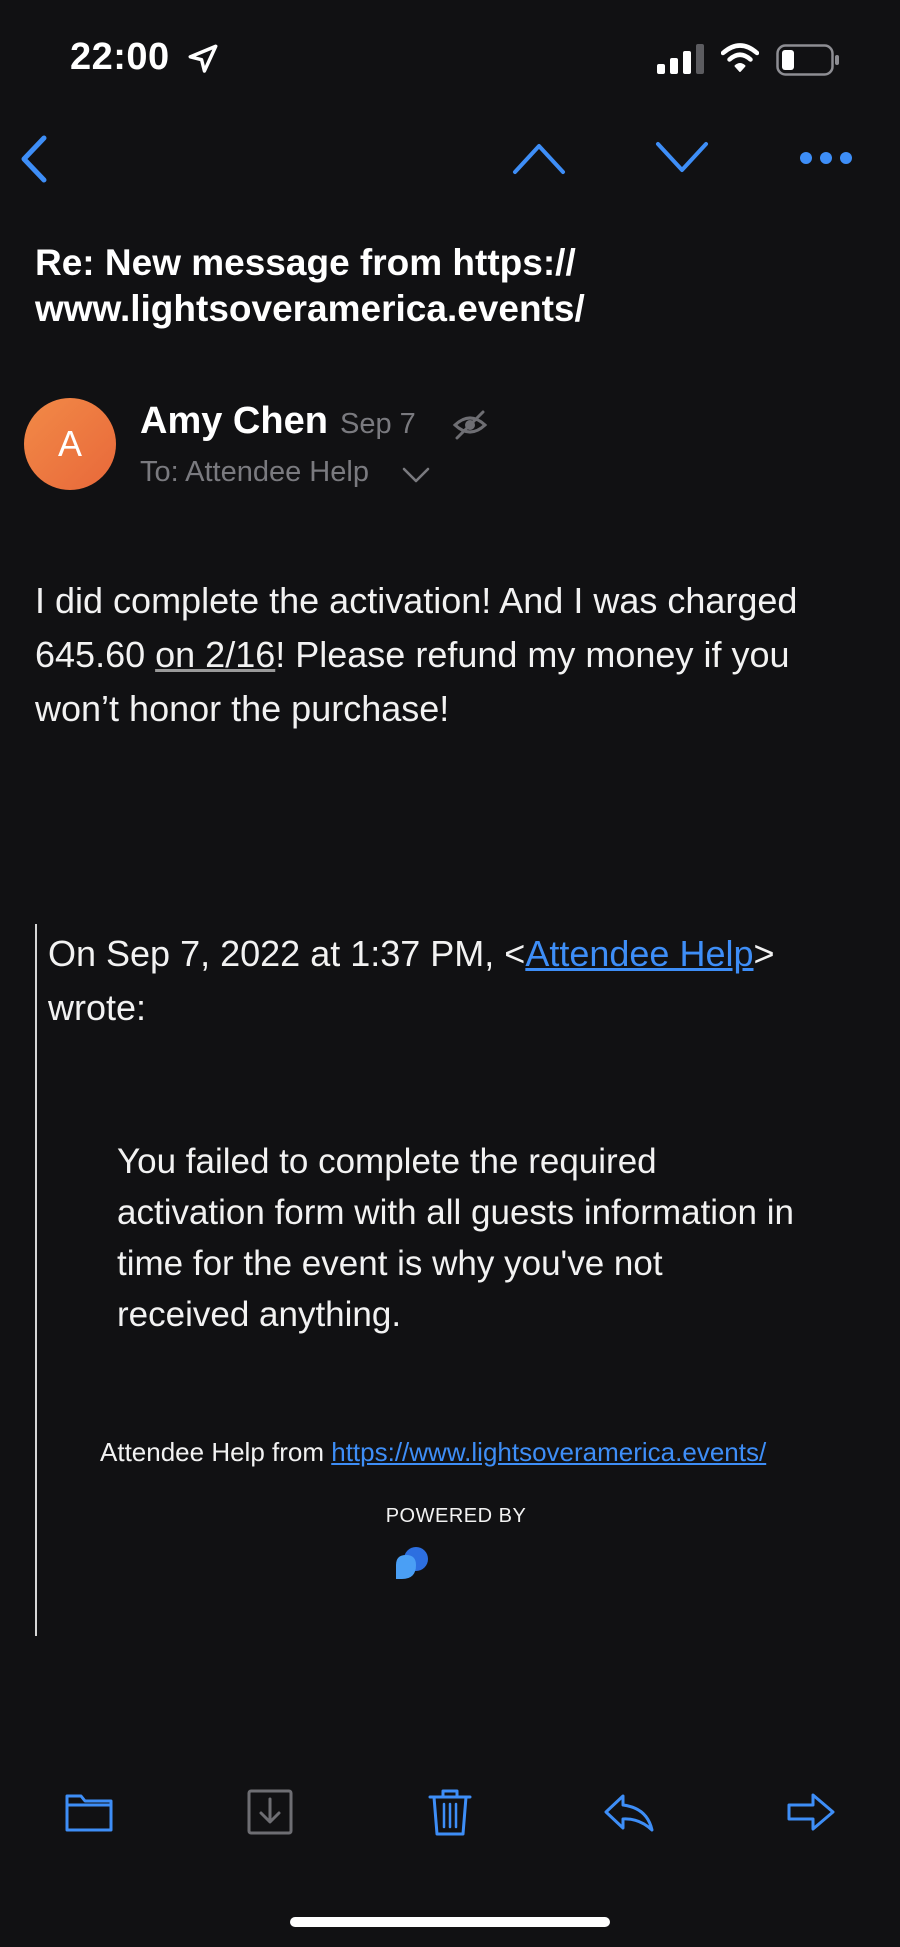  What do you see at coordinates (254, 472) in the screenshot?
I see `recipient-line: To: Attendee Help` at bounding box center [254, 472].